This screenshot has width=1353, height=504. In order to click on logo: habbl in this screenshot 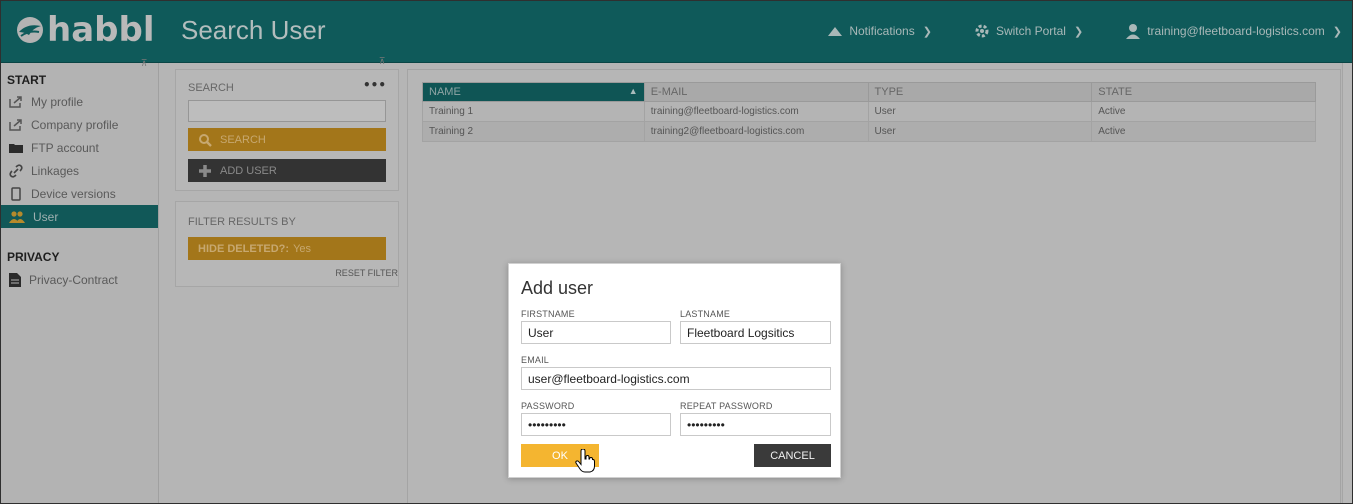, I will do `click(84, 30)`.